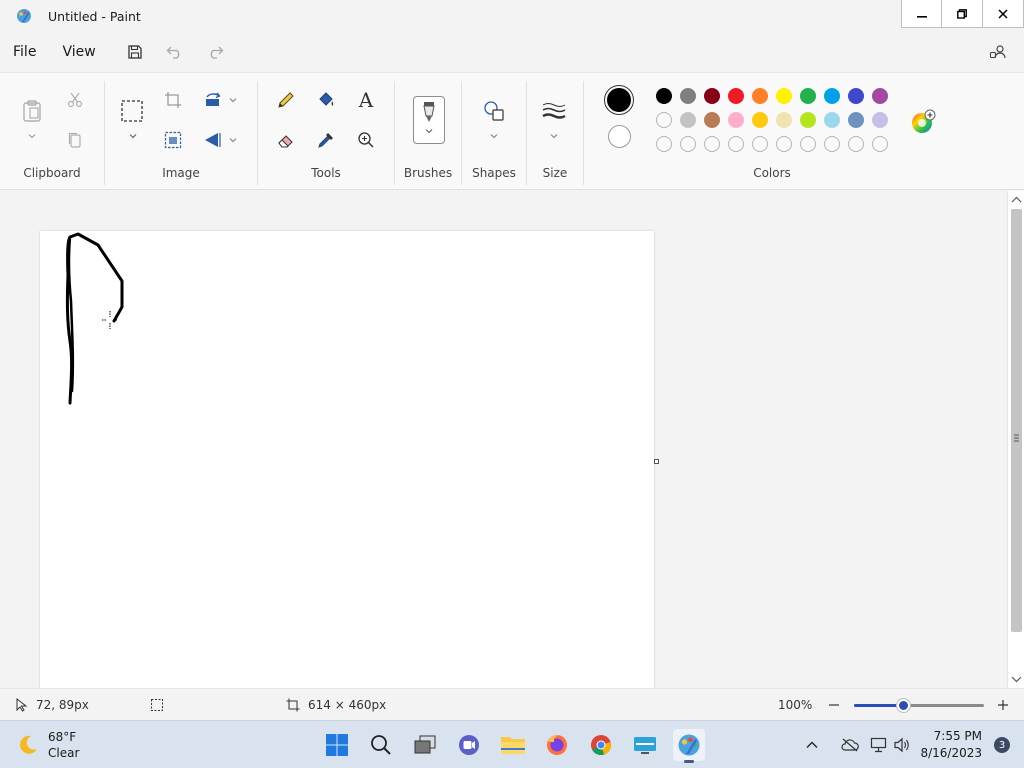  Describe the element at coordinates (554, 111) in the screenshot. I see `size-button` at that location.